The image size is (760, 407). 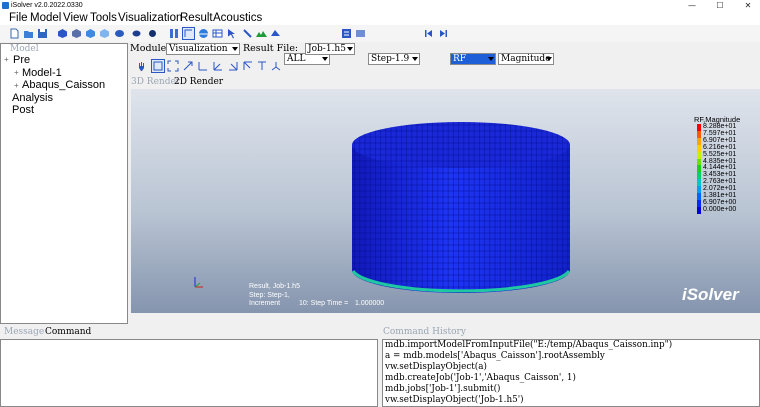 I want to click on shell-icon, so click(x=136, y=33).